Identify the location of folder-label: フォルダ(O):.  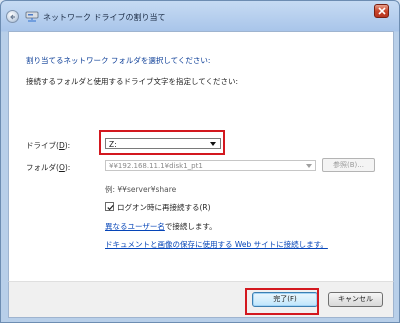
(48, 167).